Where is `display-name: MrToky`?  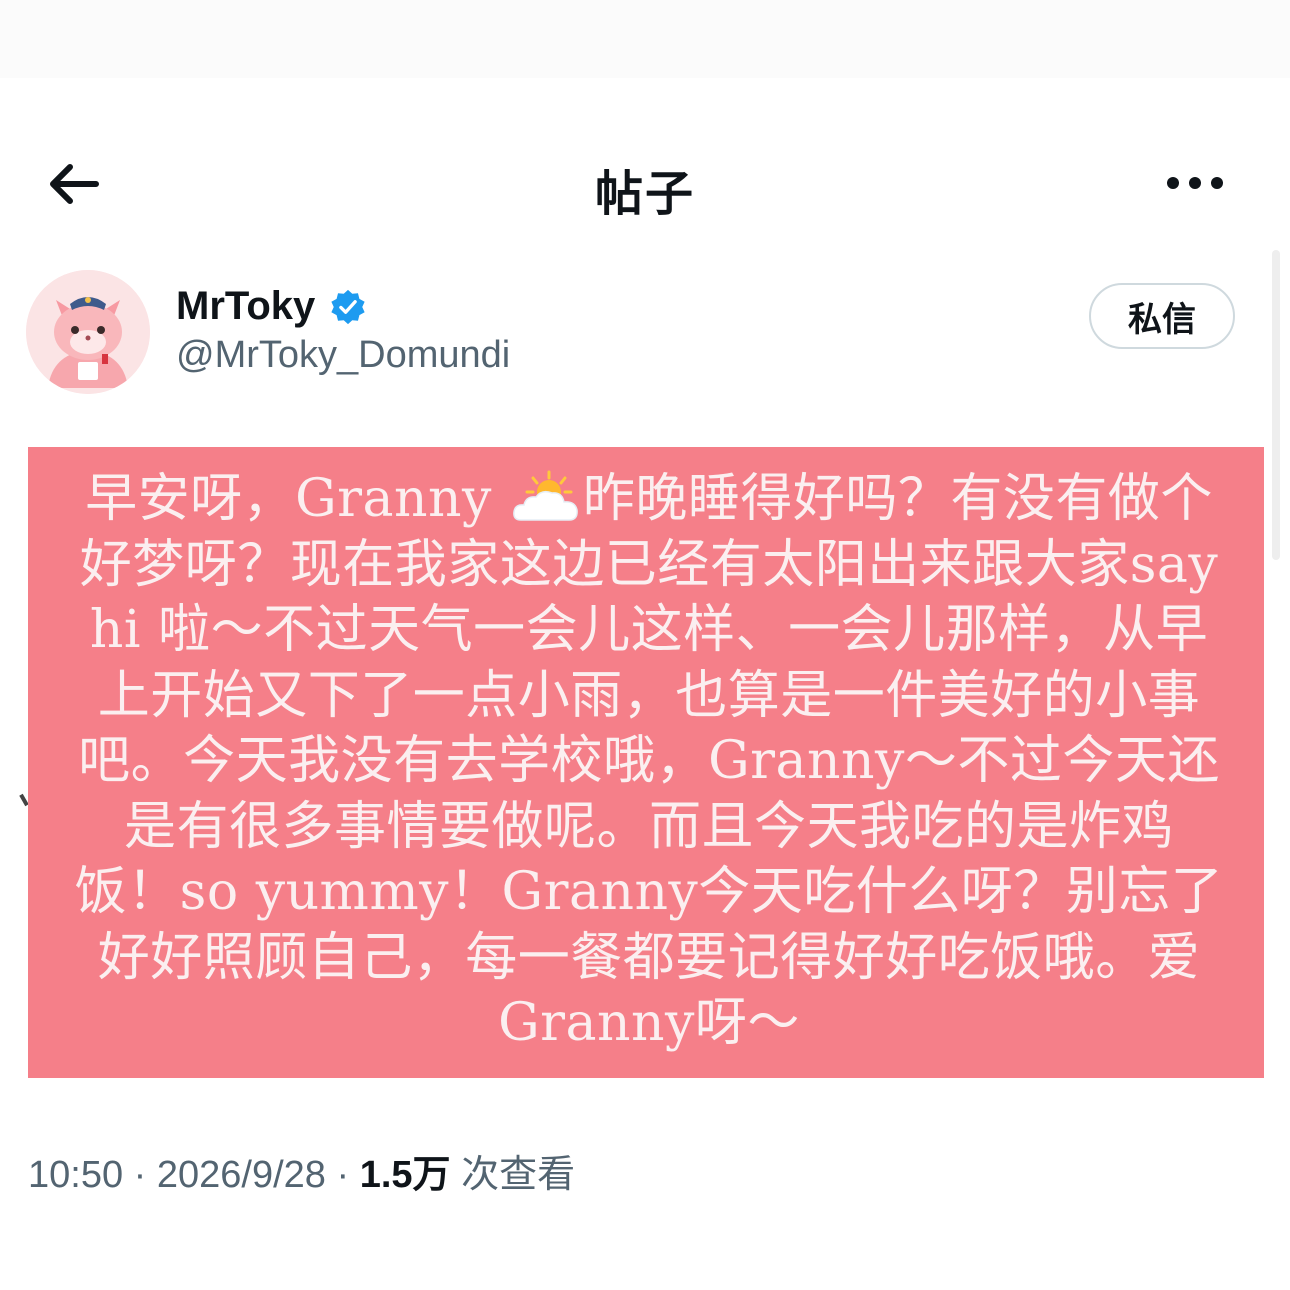 display-name: MrToky is located at coordinates (245, 306).